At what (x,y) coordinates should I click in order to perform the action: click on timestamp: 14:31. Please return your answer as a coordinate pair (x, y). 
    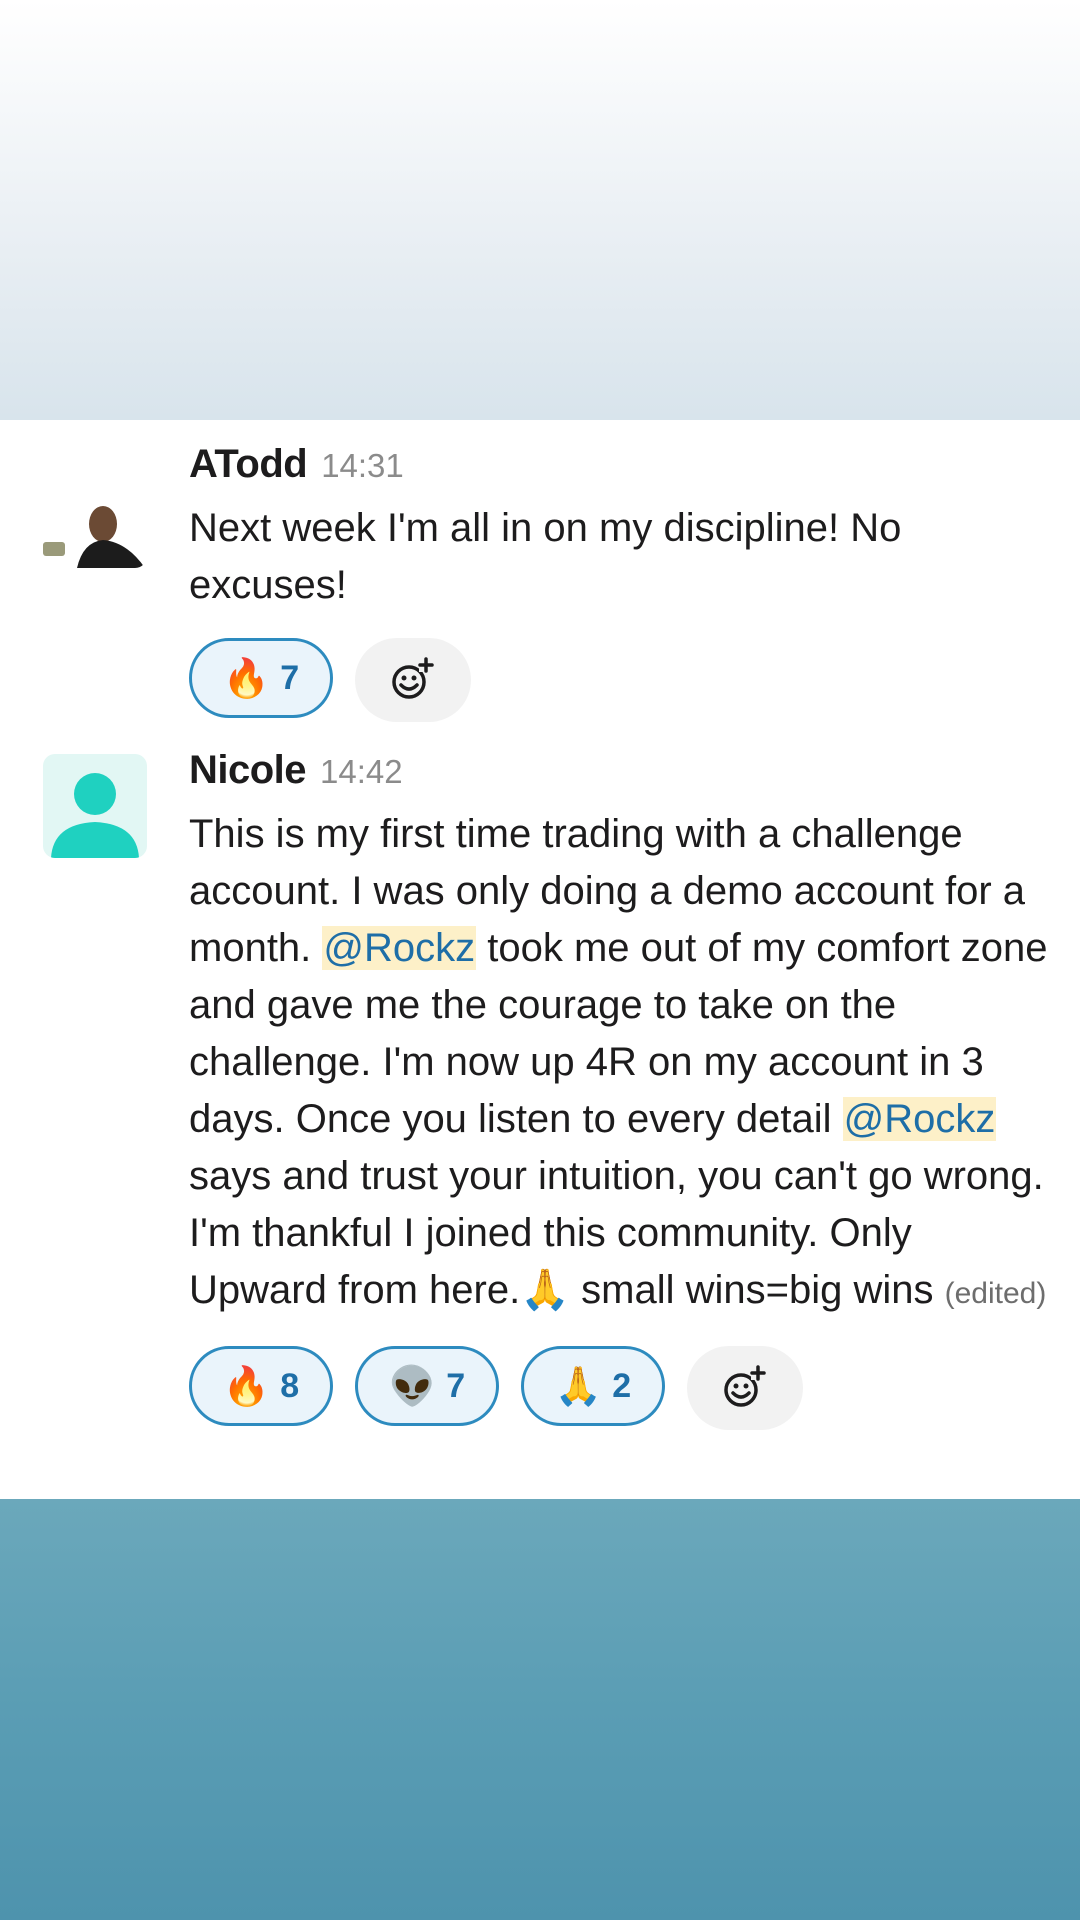
    Looking at the image, I should click on (362, 466).